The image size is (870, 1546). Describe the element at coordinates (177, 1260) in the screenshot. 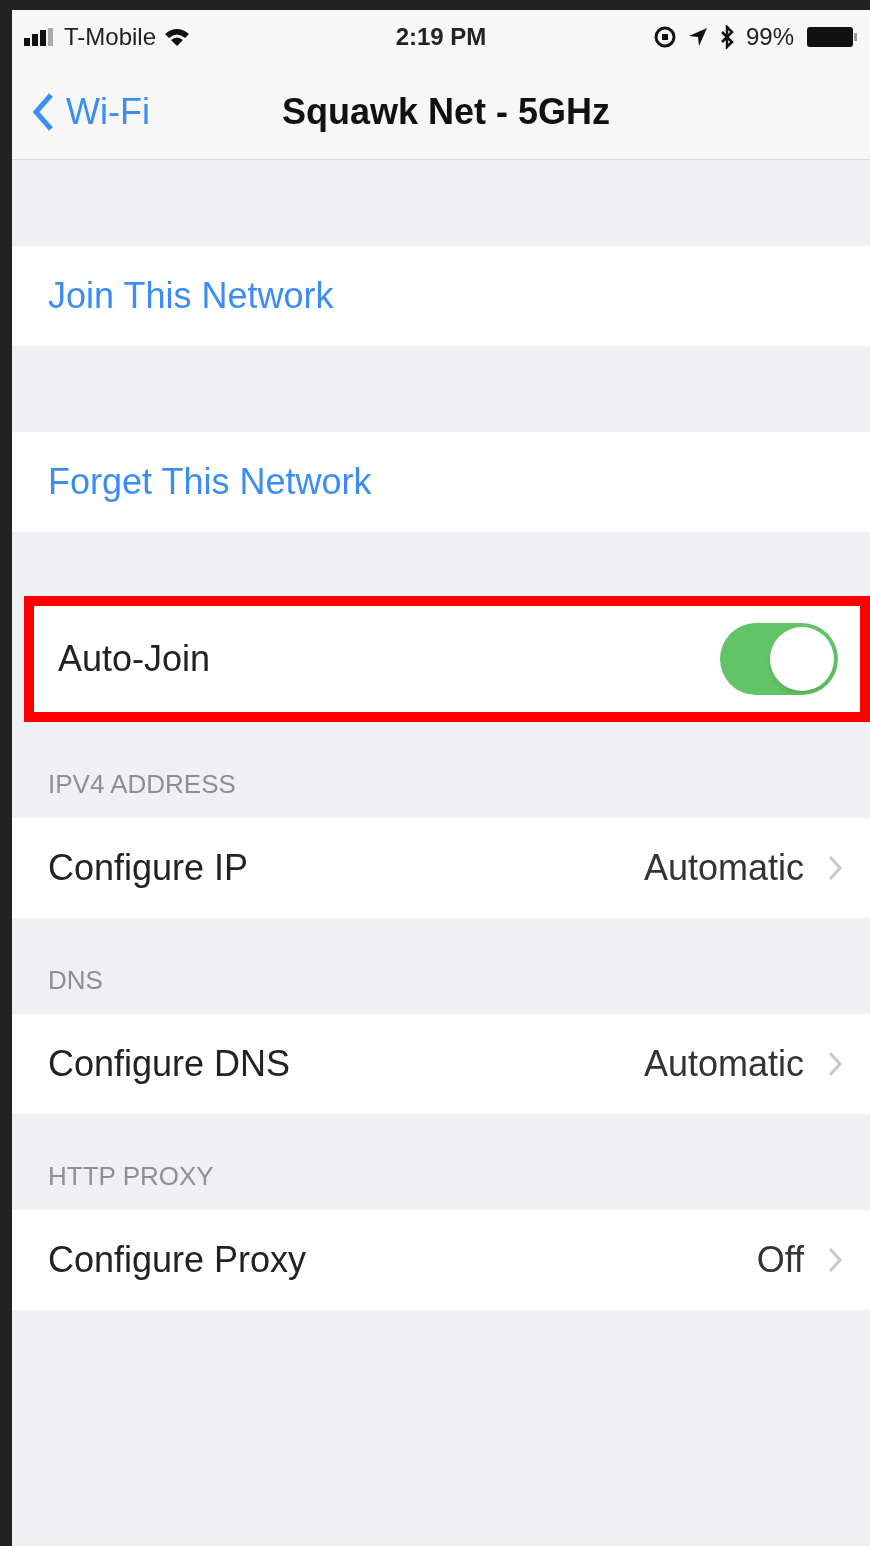

I see `row-label: Configure Proxy` at that location.